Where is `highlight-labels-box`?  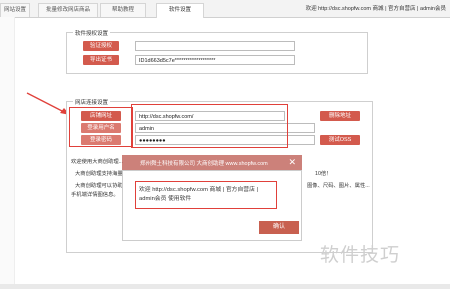
highlight-labels-box is located at coordinates (101, 127).